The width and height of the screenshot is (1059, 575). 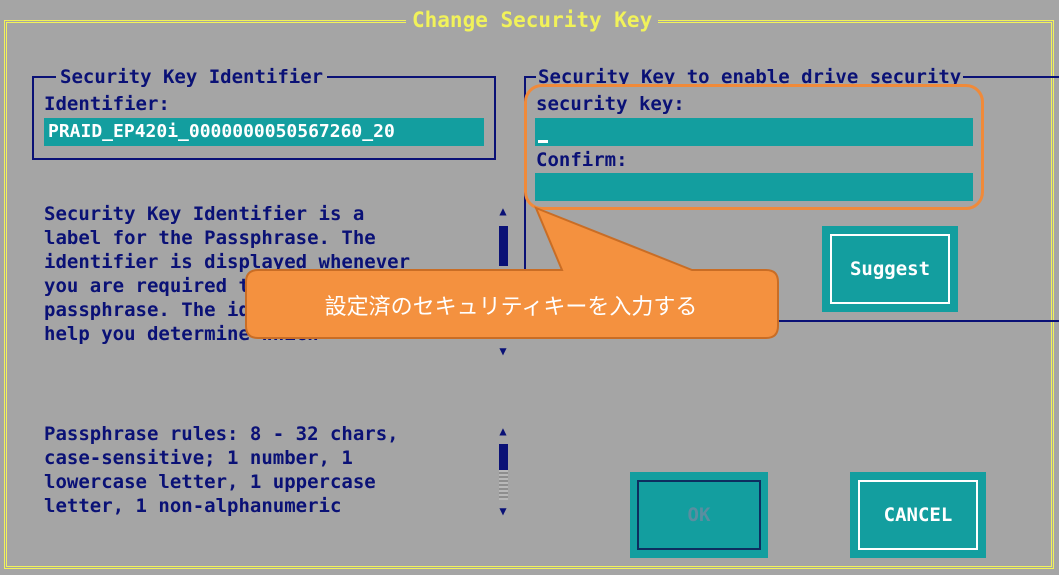 What do you see at coordinates (210, 482) in the screenshot?
I see `rules-line: lowercase letter, 1 uppercase` at bounding box center [210, 482].